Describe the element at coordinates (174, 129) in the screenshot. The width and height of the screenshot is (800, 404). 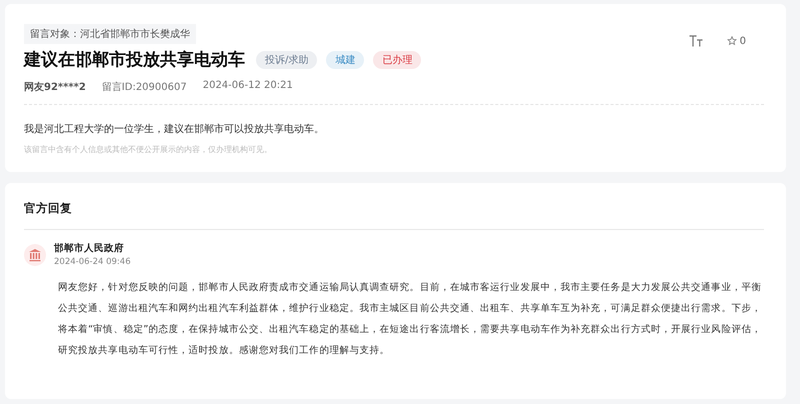
I see `message-text: 我是河北工程大学的一位学生，建议在邯郸市可以投放共享电动车。` at that location.